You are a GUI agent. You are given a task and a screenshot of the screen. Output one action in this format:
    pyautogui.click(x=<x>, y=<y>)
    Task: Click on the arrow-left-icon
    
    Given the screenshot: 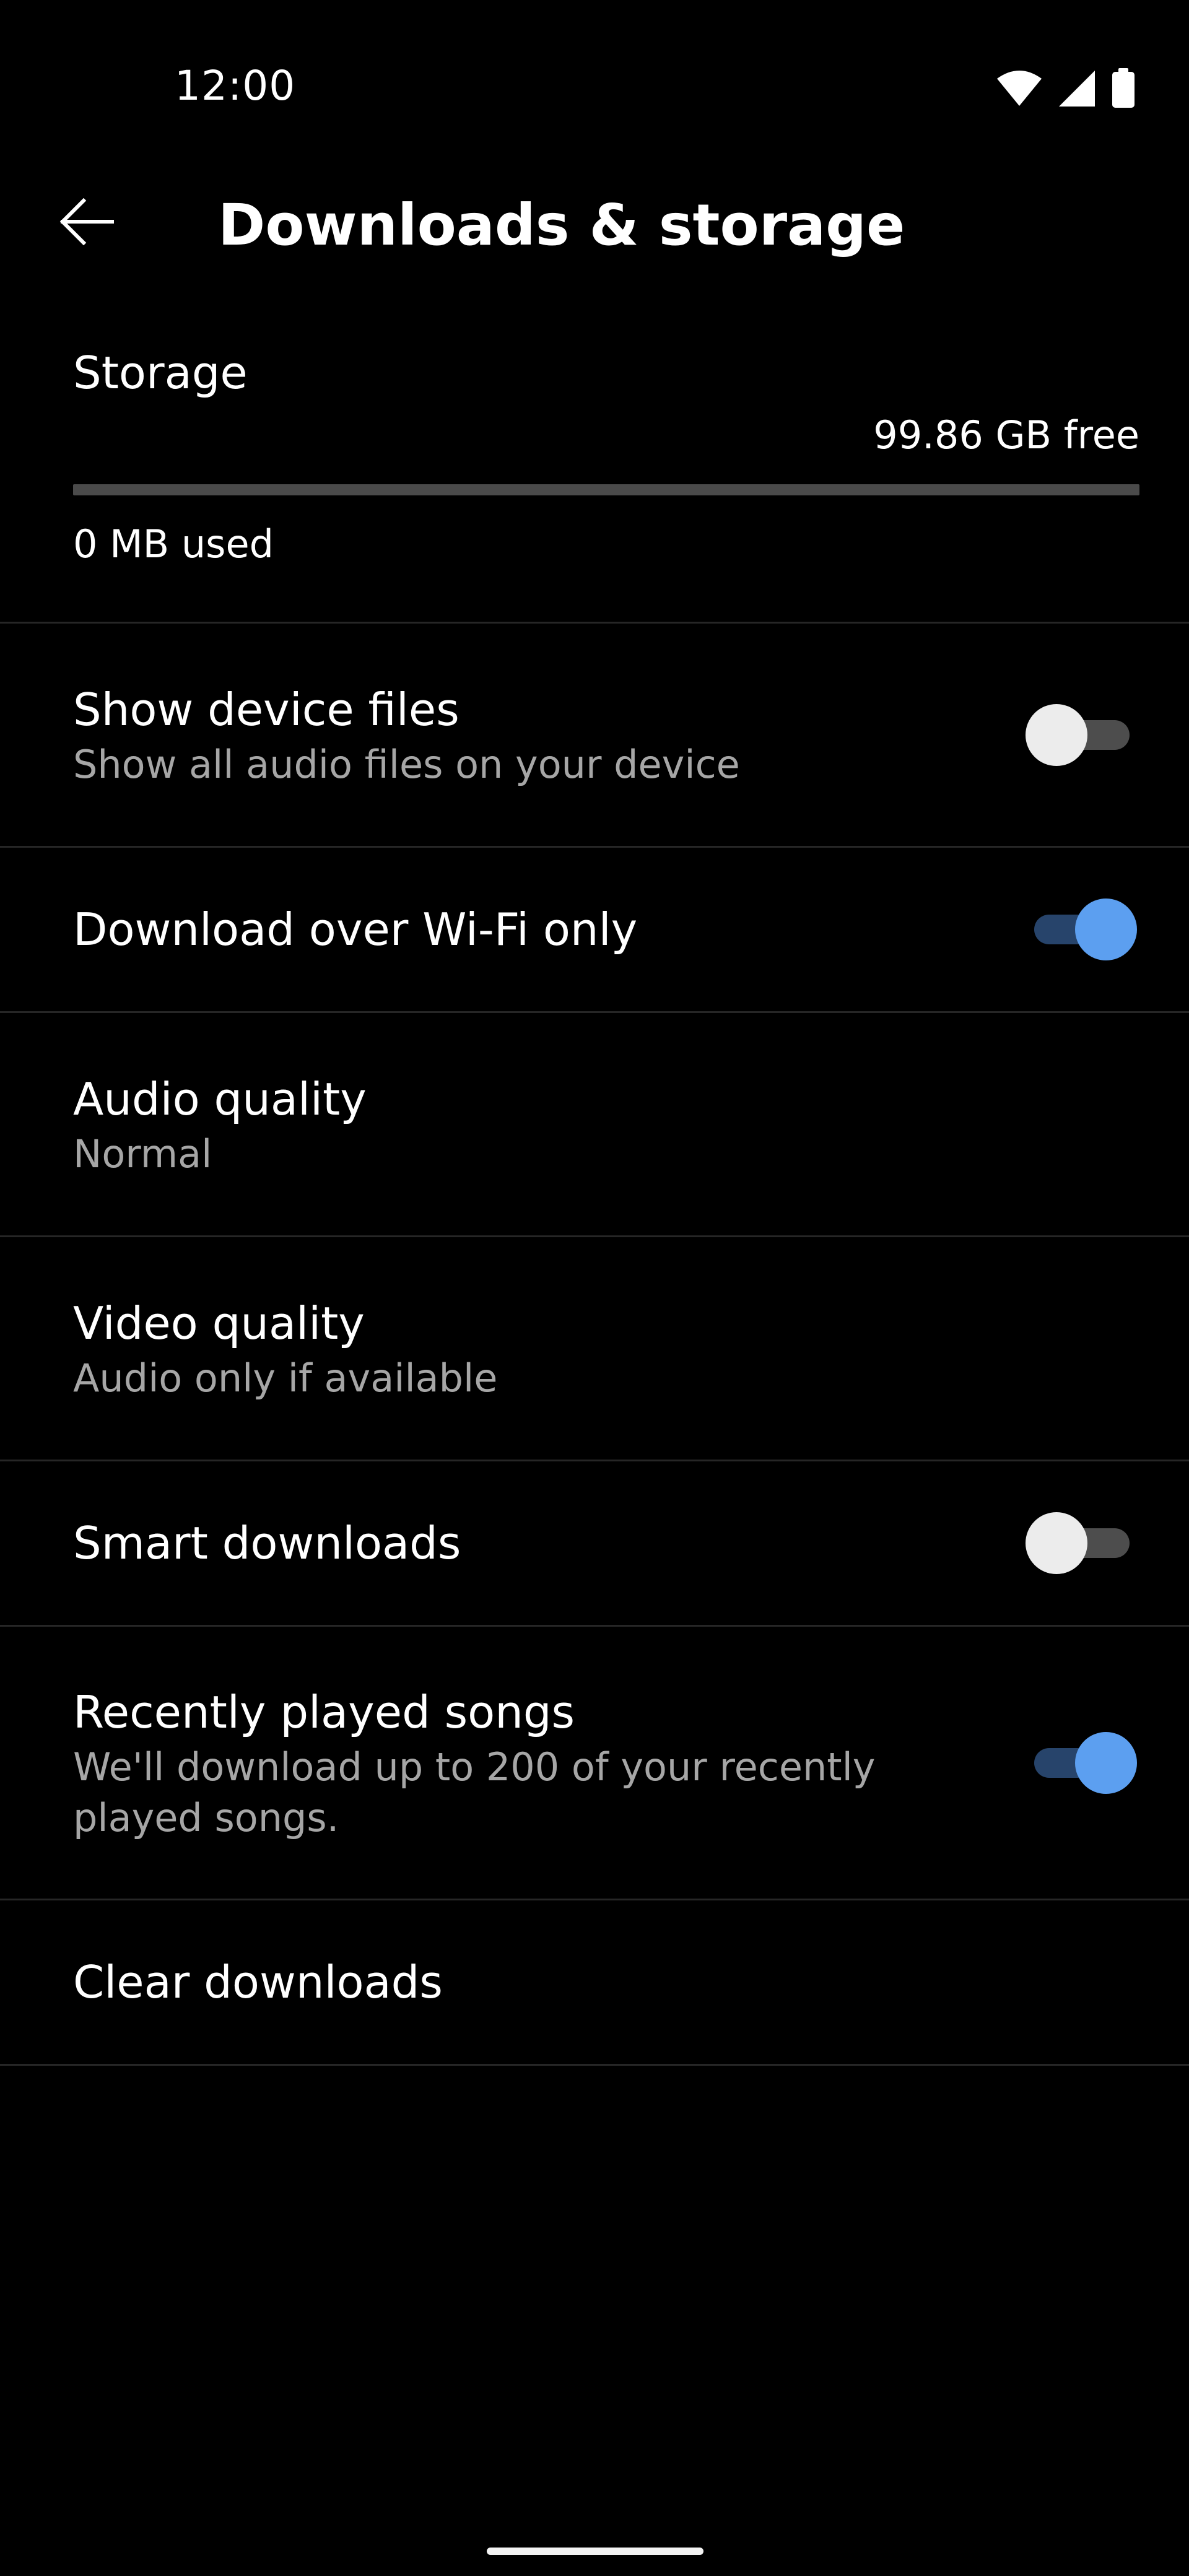 What is the action you would take?
    pyautogui.click(x=87, y=223)
    